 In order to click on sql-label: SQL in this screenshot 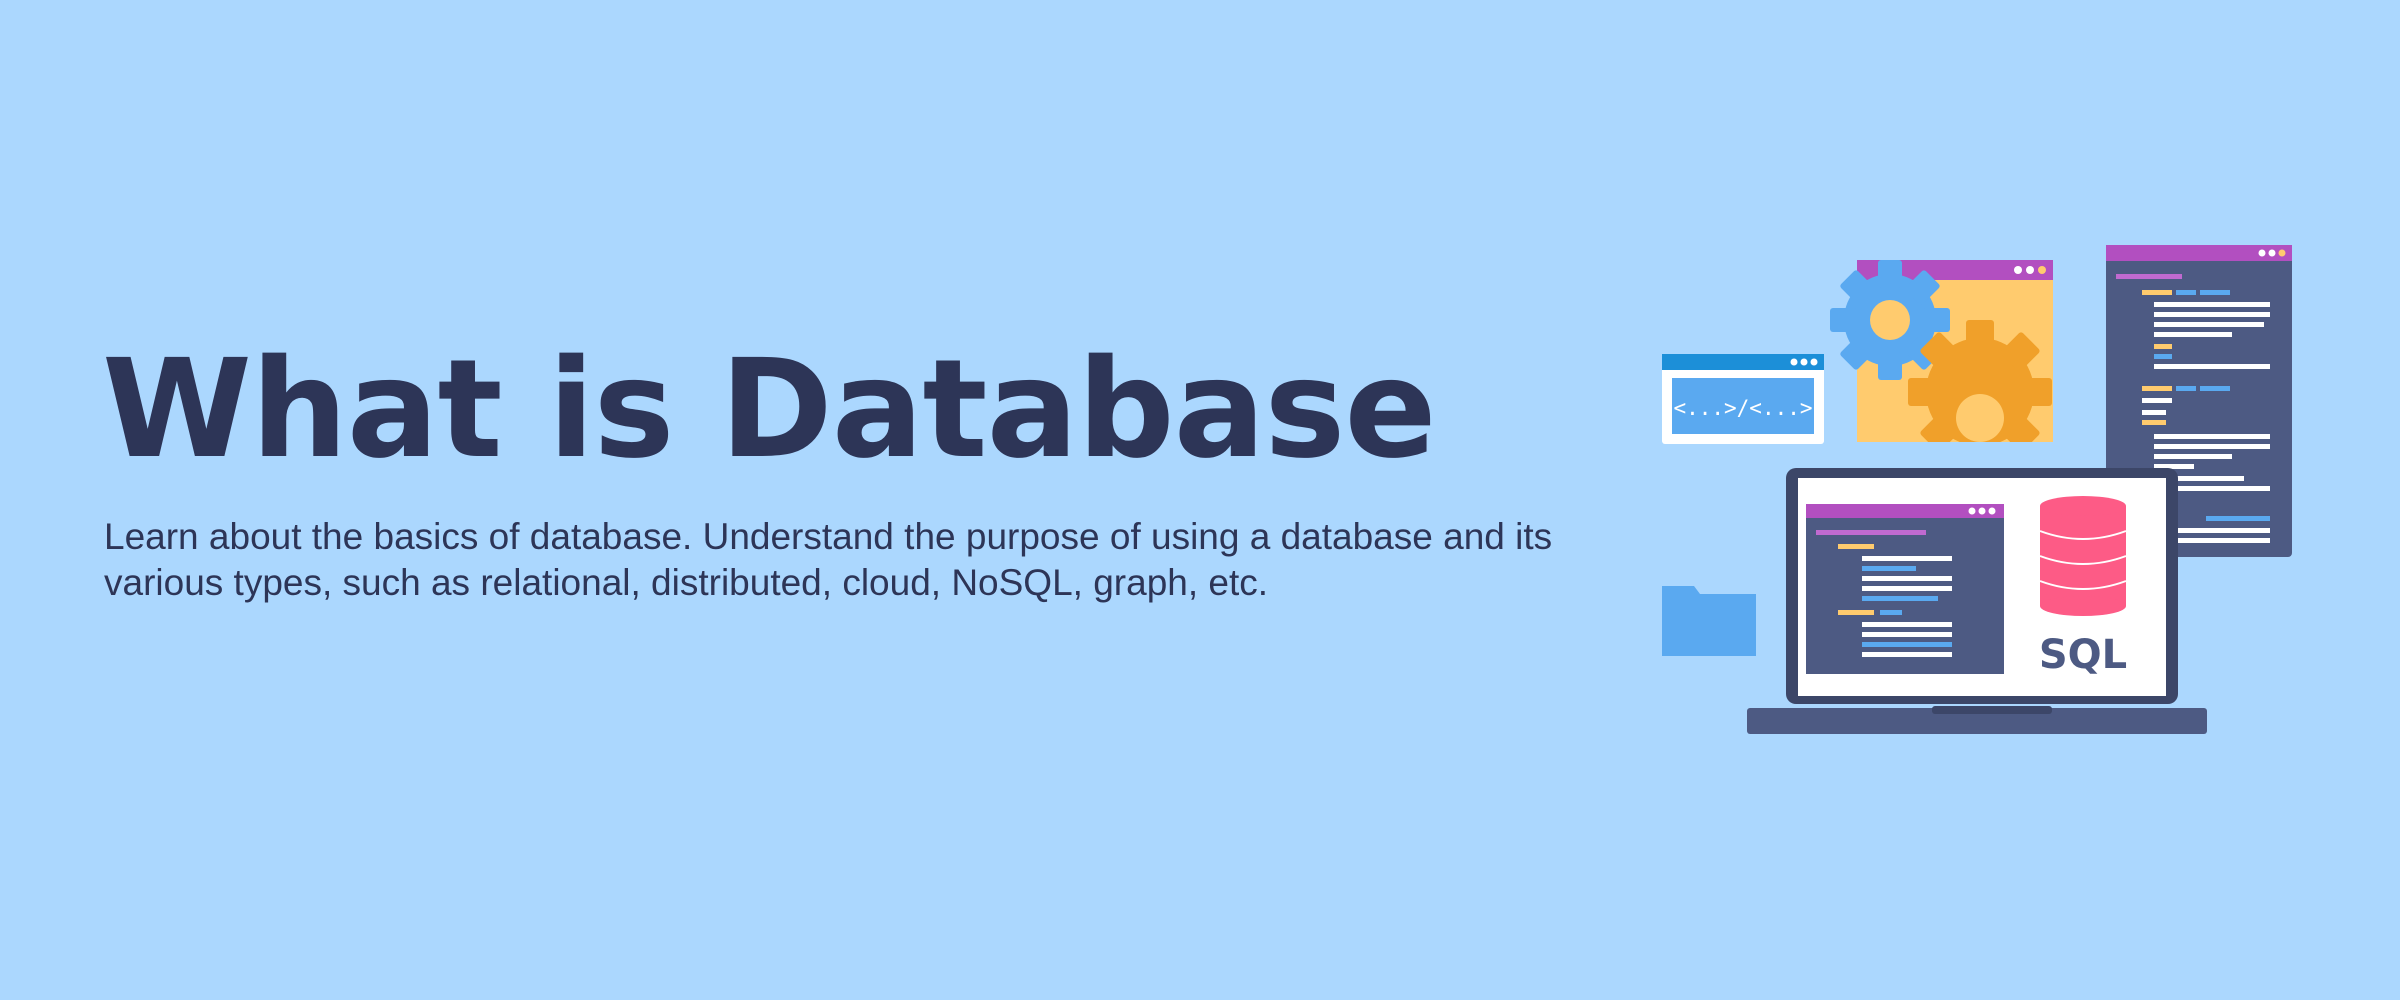, I will do `click(2083, 655)`.